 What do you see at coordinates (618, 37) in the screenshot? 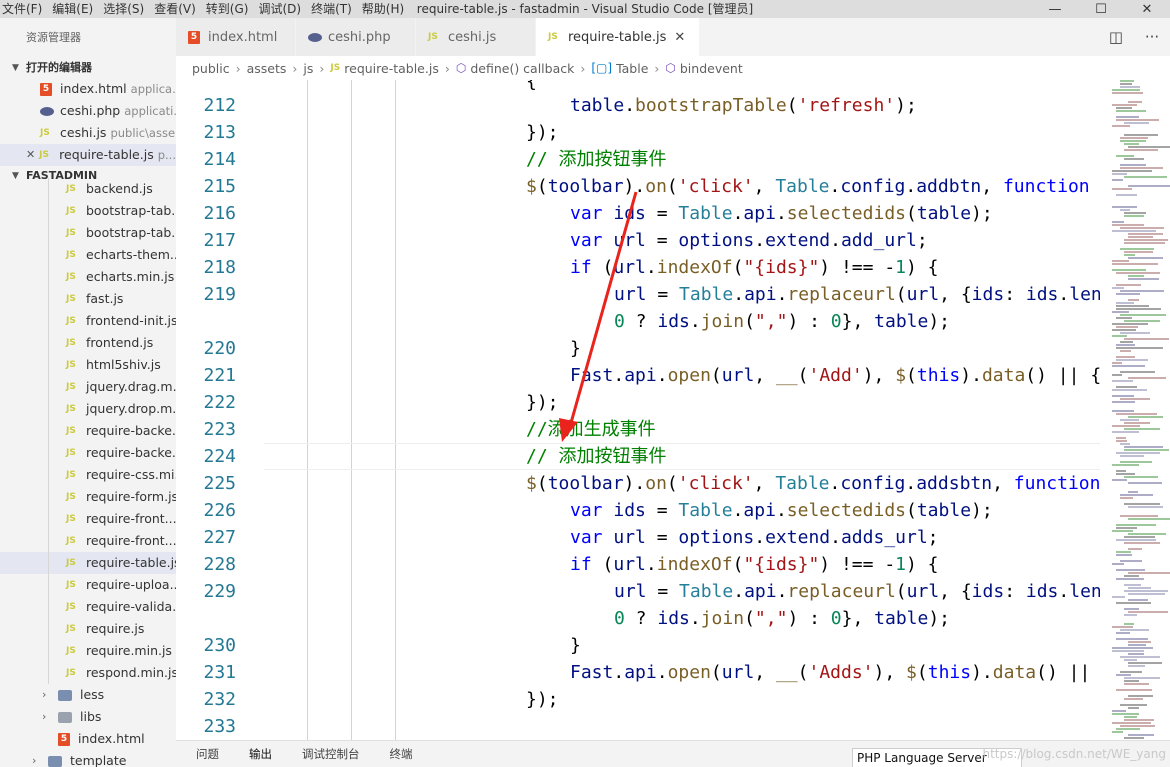
I see `tab-require-table-js: JS require-table.js ✕` at bounding box center [618, 37].